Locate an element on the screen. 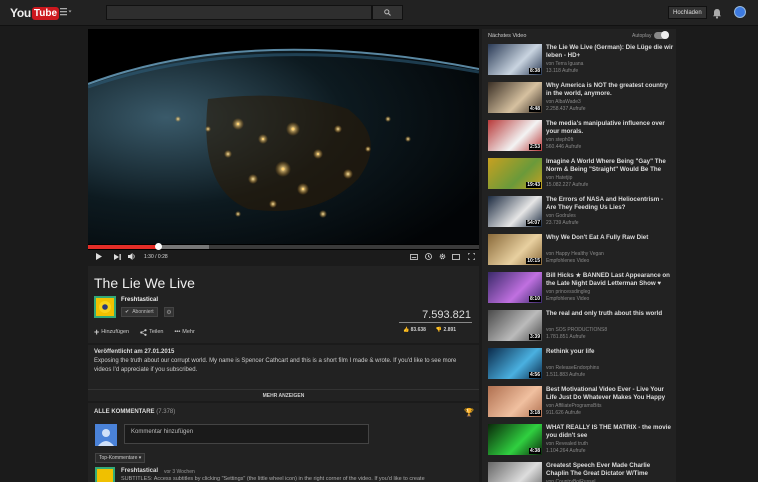 This screenshot has height=482, width=758. more-button: ••• Mehr is located at coordinates (184, 332).